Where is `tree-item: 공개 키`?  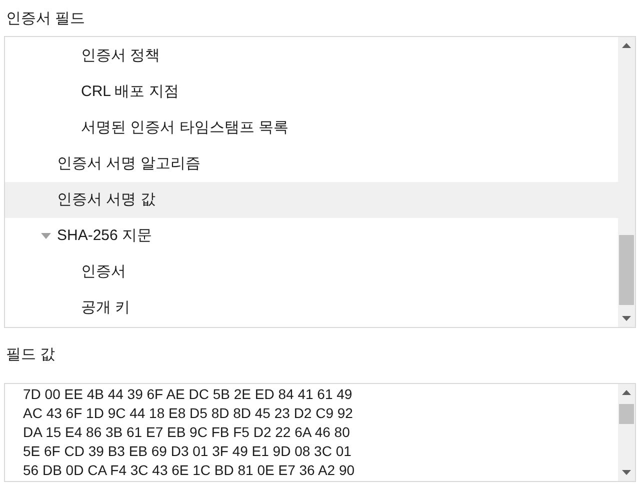 tree-item: 공개 키 is located at coordinates (311, 308).